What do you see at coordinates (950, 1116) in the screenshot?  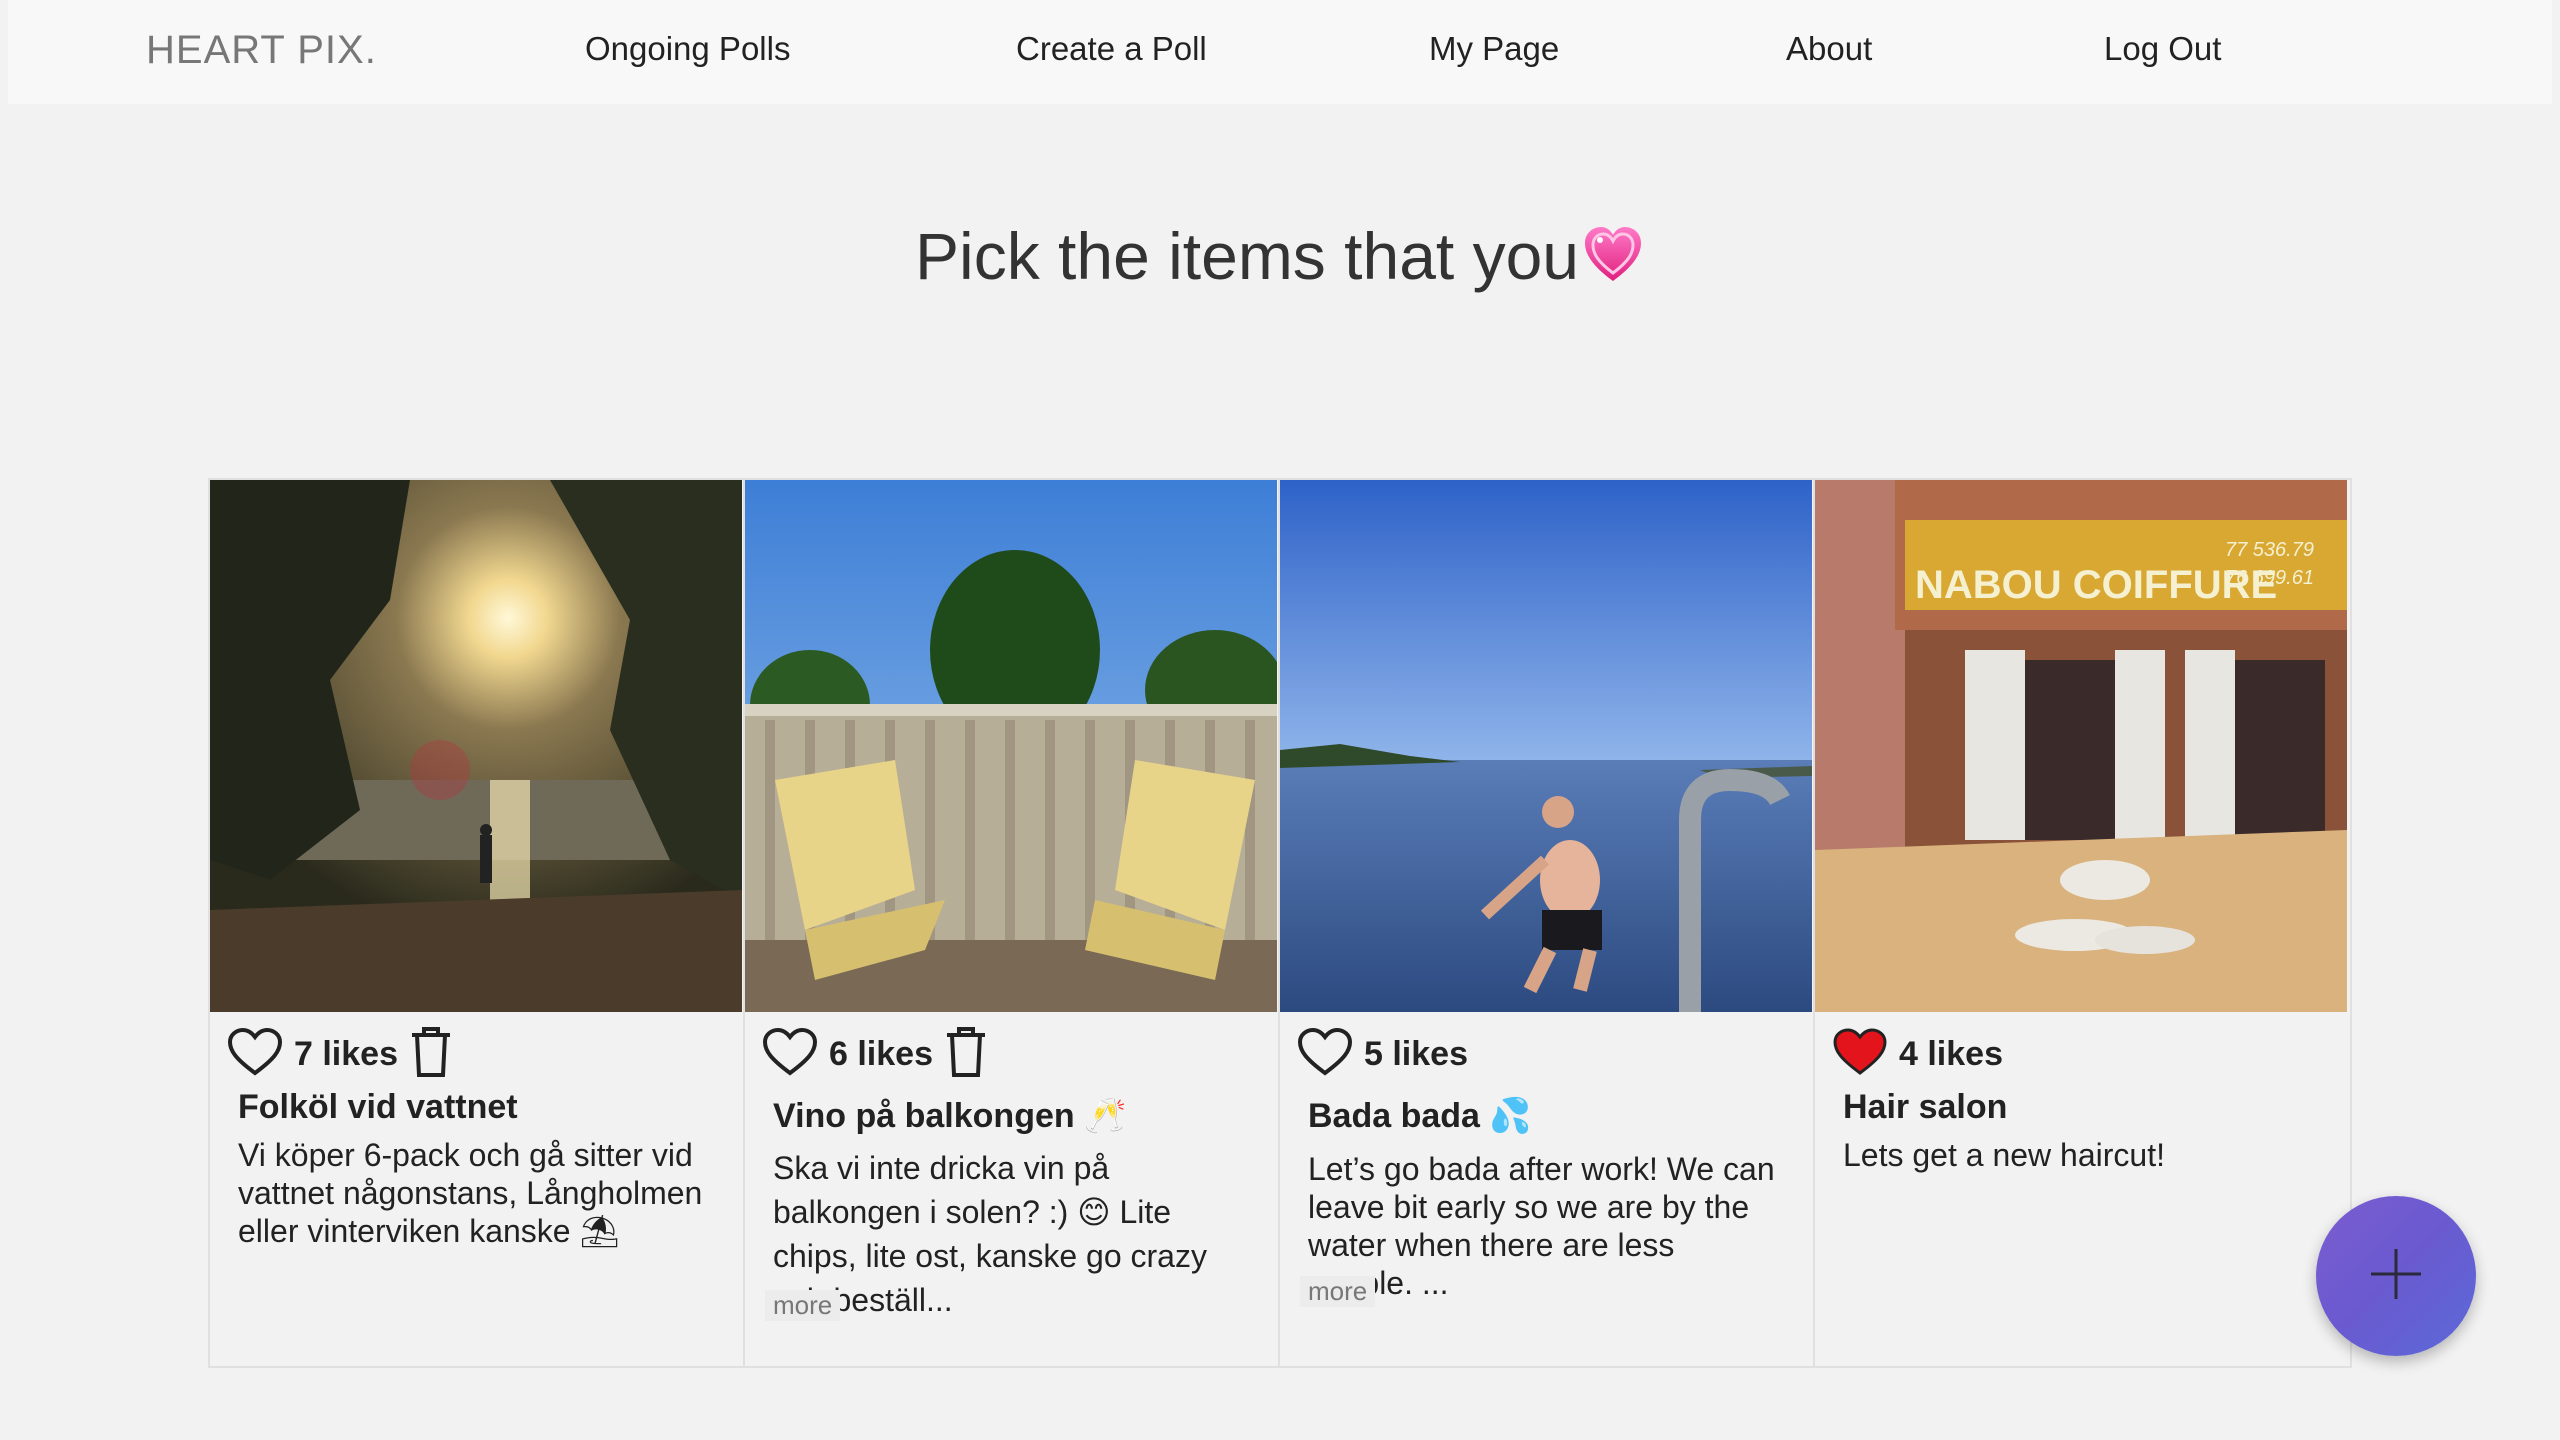 I see `item-title: Vino på balkongen 🥂` at bounding box center [950, 1116].